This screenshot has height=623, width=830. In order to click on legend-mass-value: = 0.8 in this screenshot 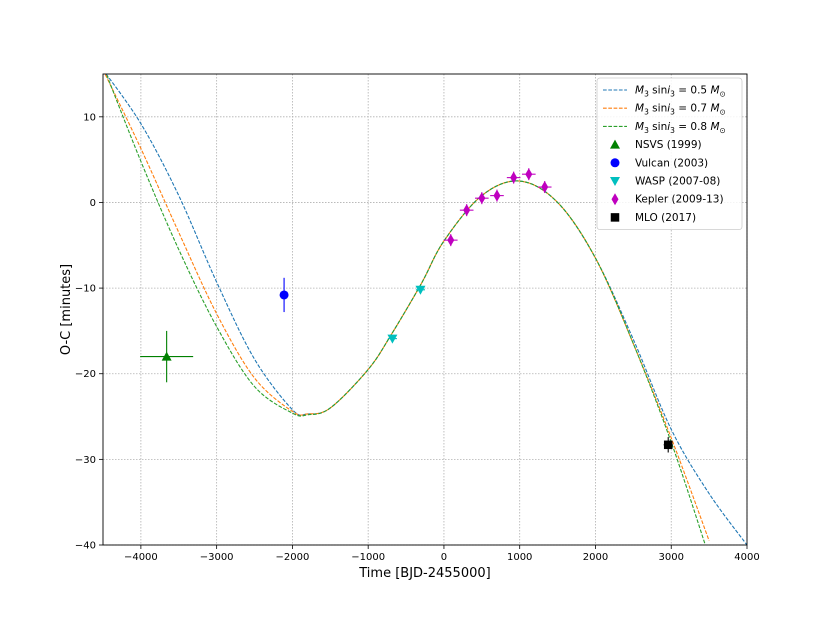, I will do `click(693, 127)`.